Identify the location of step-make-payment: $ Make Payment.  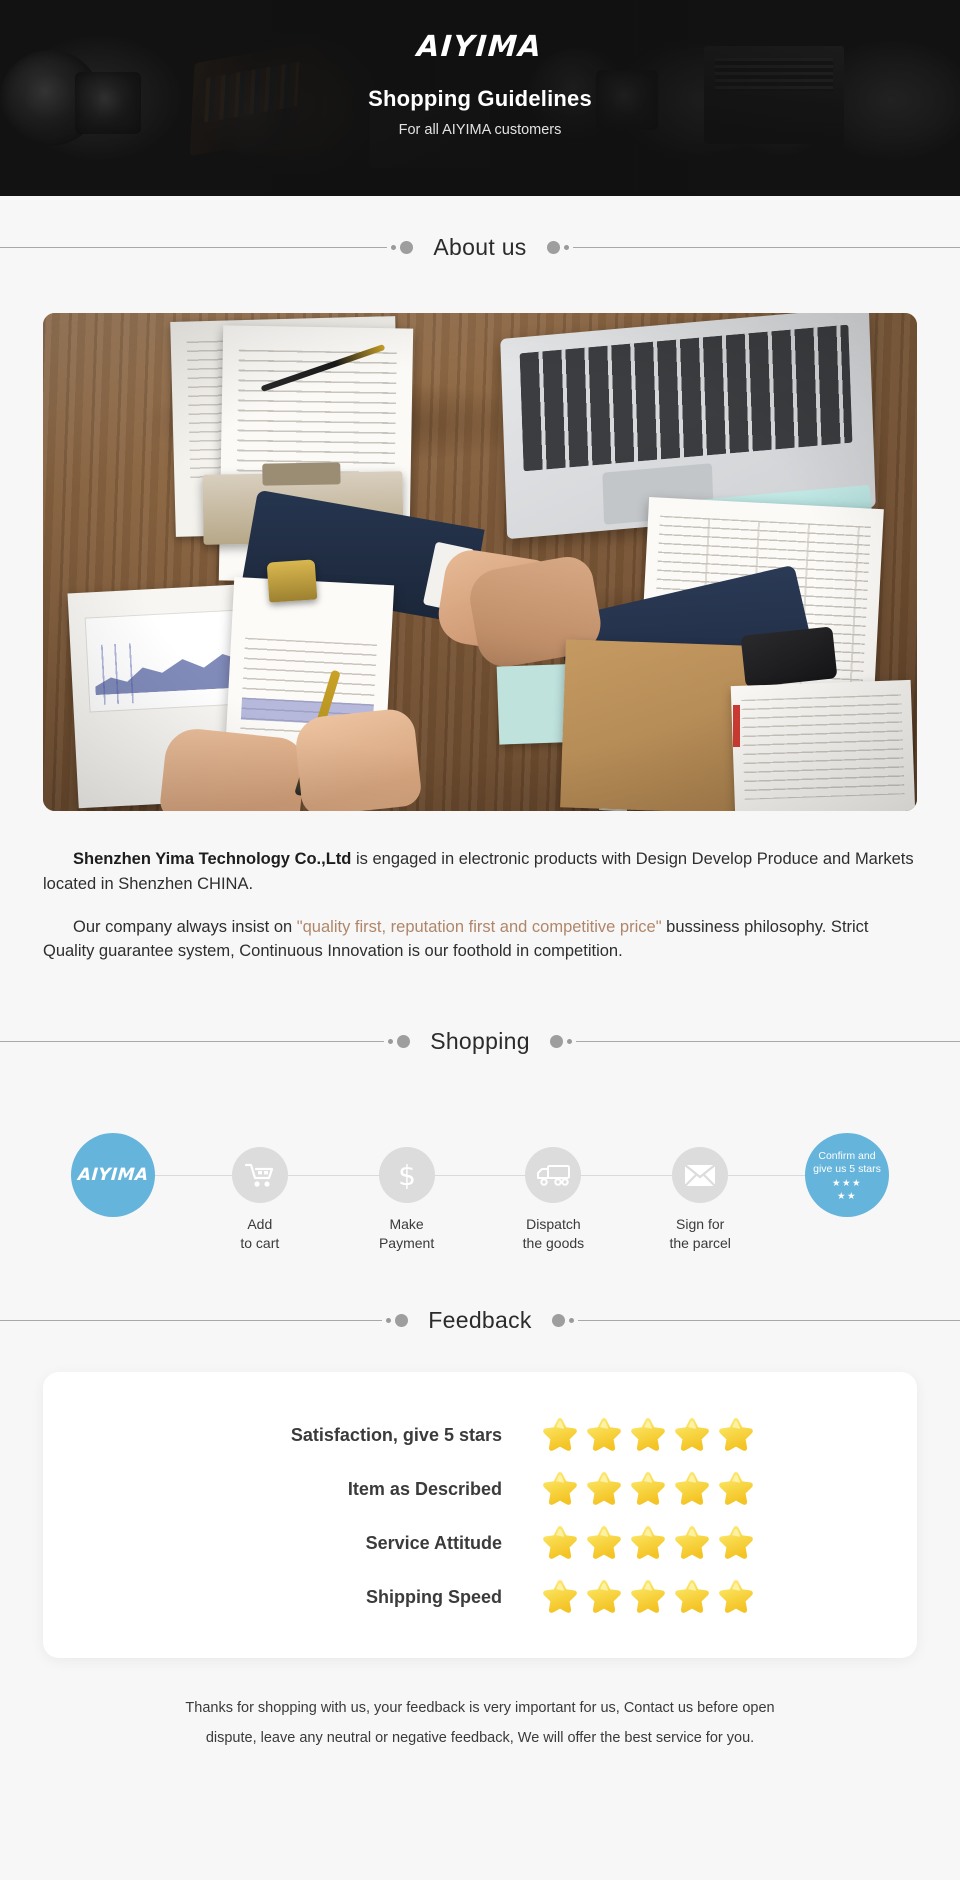
(407, 1178).